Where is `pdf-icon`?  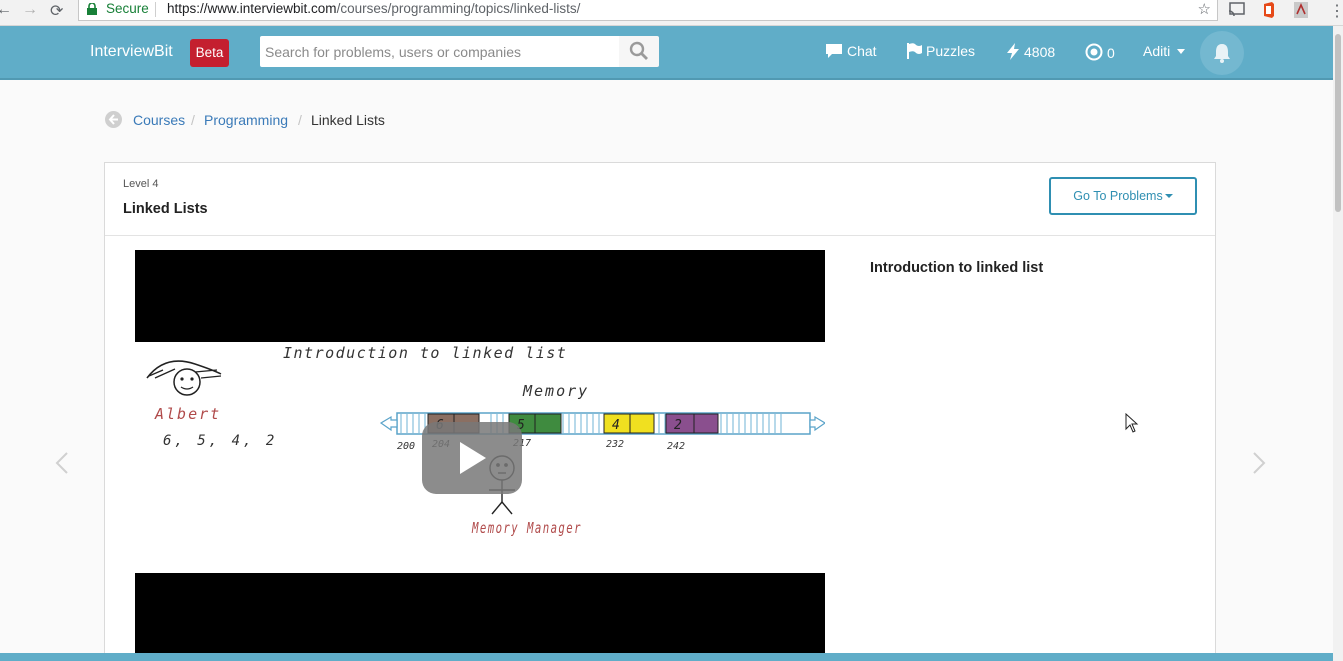
pdf-icon is located at coordinates (1301, 10).